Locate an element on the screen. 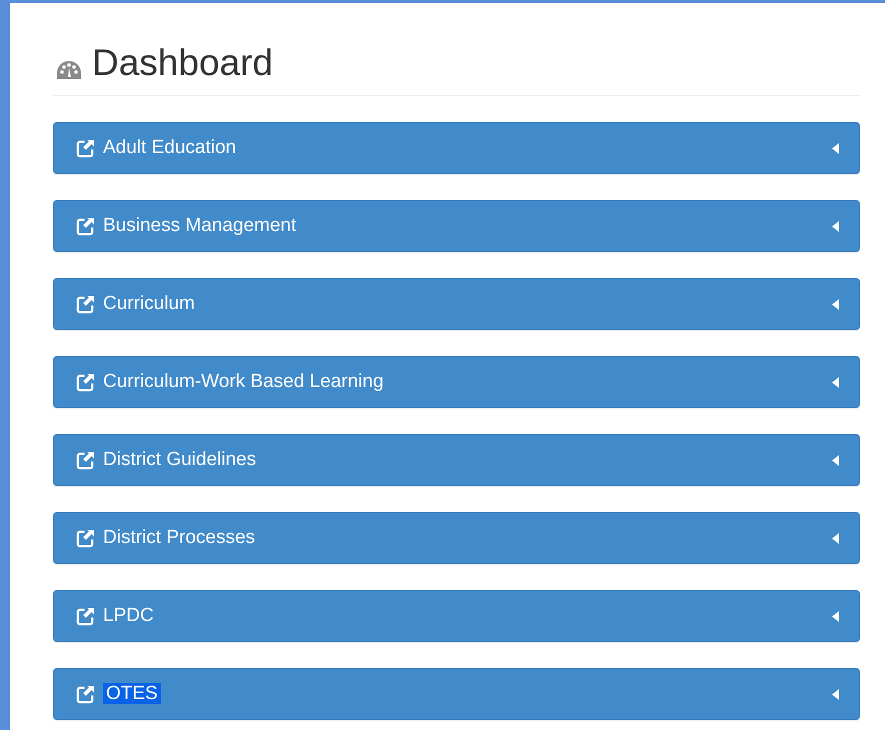  category-panel: District Processes is located at coordinates (456, 538).